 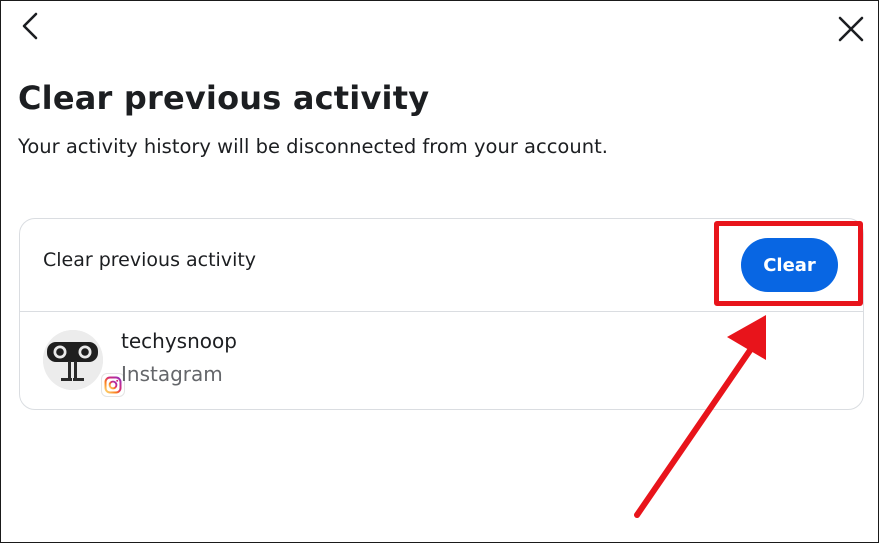 I want to click on chevron-left-icon, so click(x=30, y=26).